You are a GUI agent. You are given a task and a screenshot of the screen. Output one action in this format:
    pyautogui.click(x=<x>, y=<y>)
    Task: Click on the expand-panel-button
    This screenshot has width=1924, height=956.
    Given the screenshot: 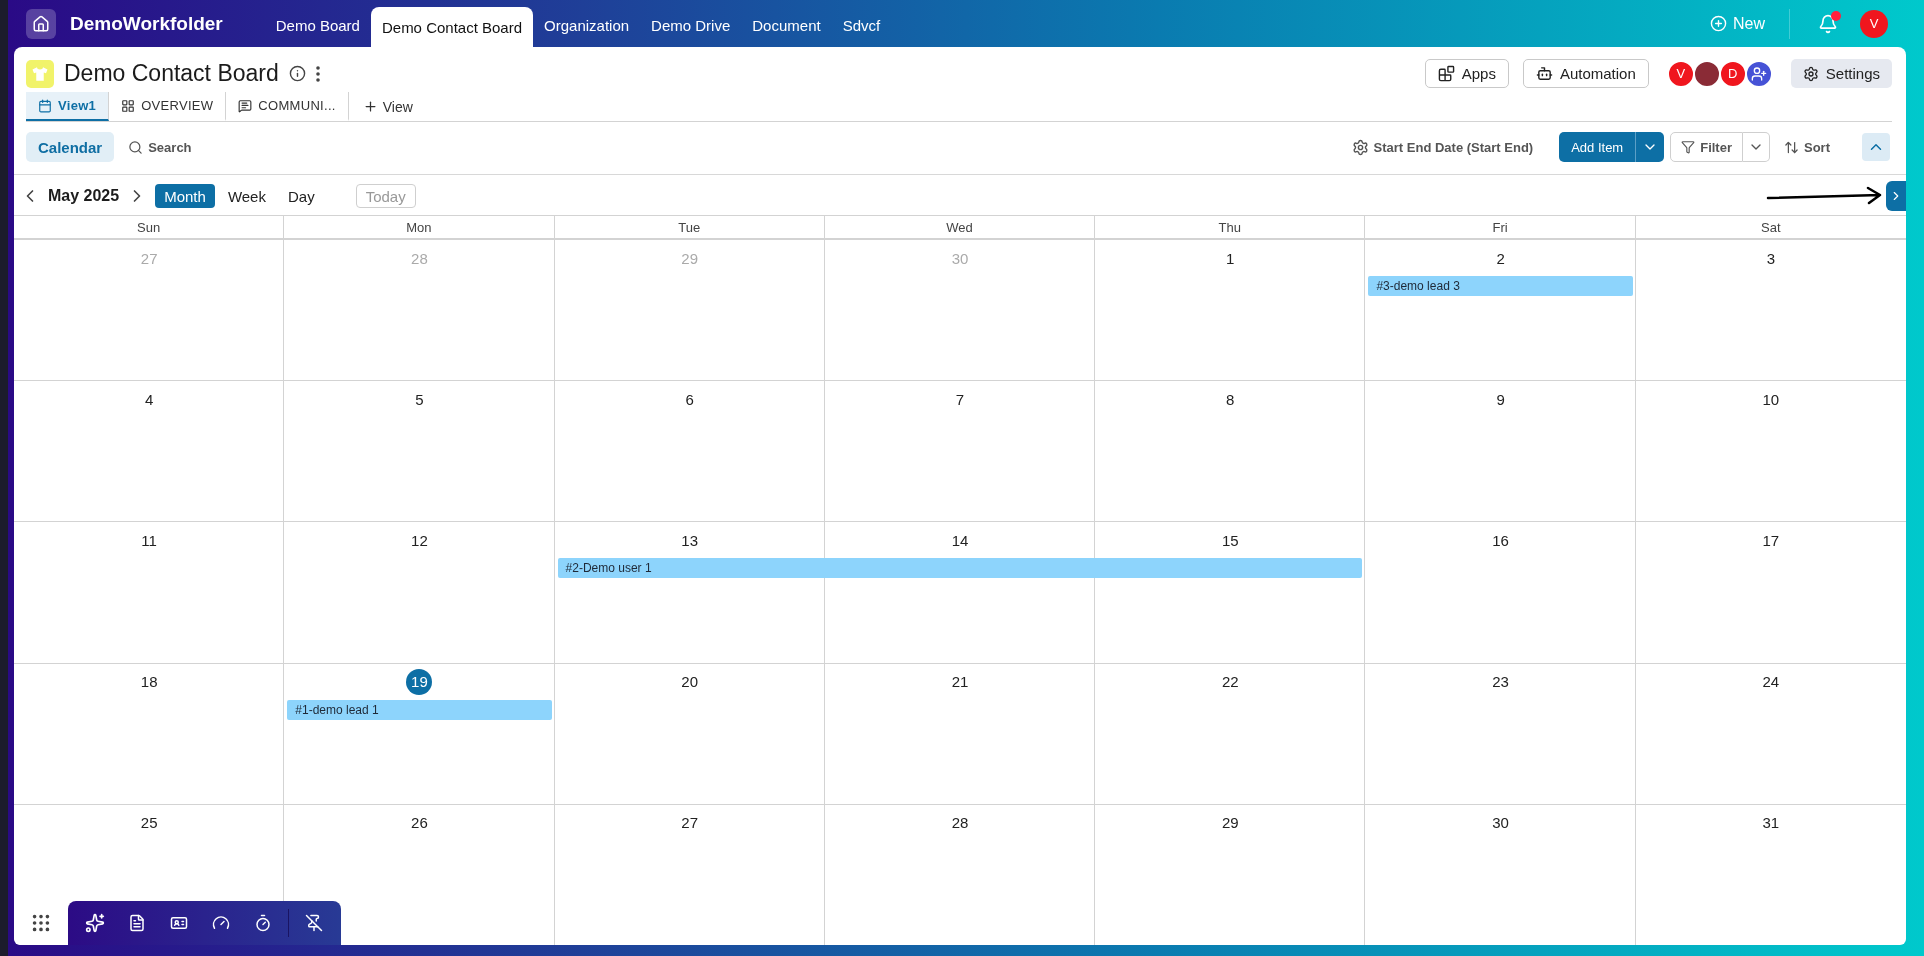 What is the action you would take?
    pyautogui.click(x=1896, y=196)
    